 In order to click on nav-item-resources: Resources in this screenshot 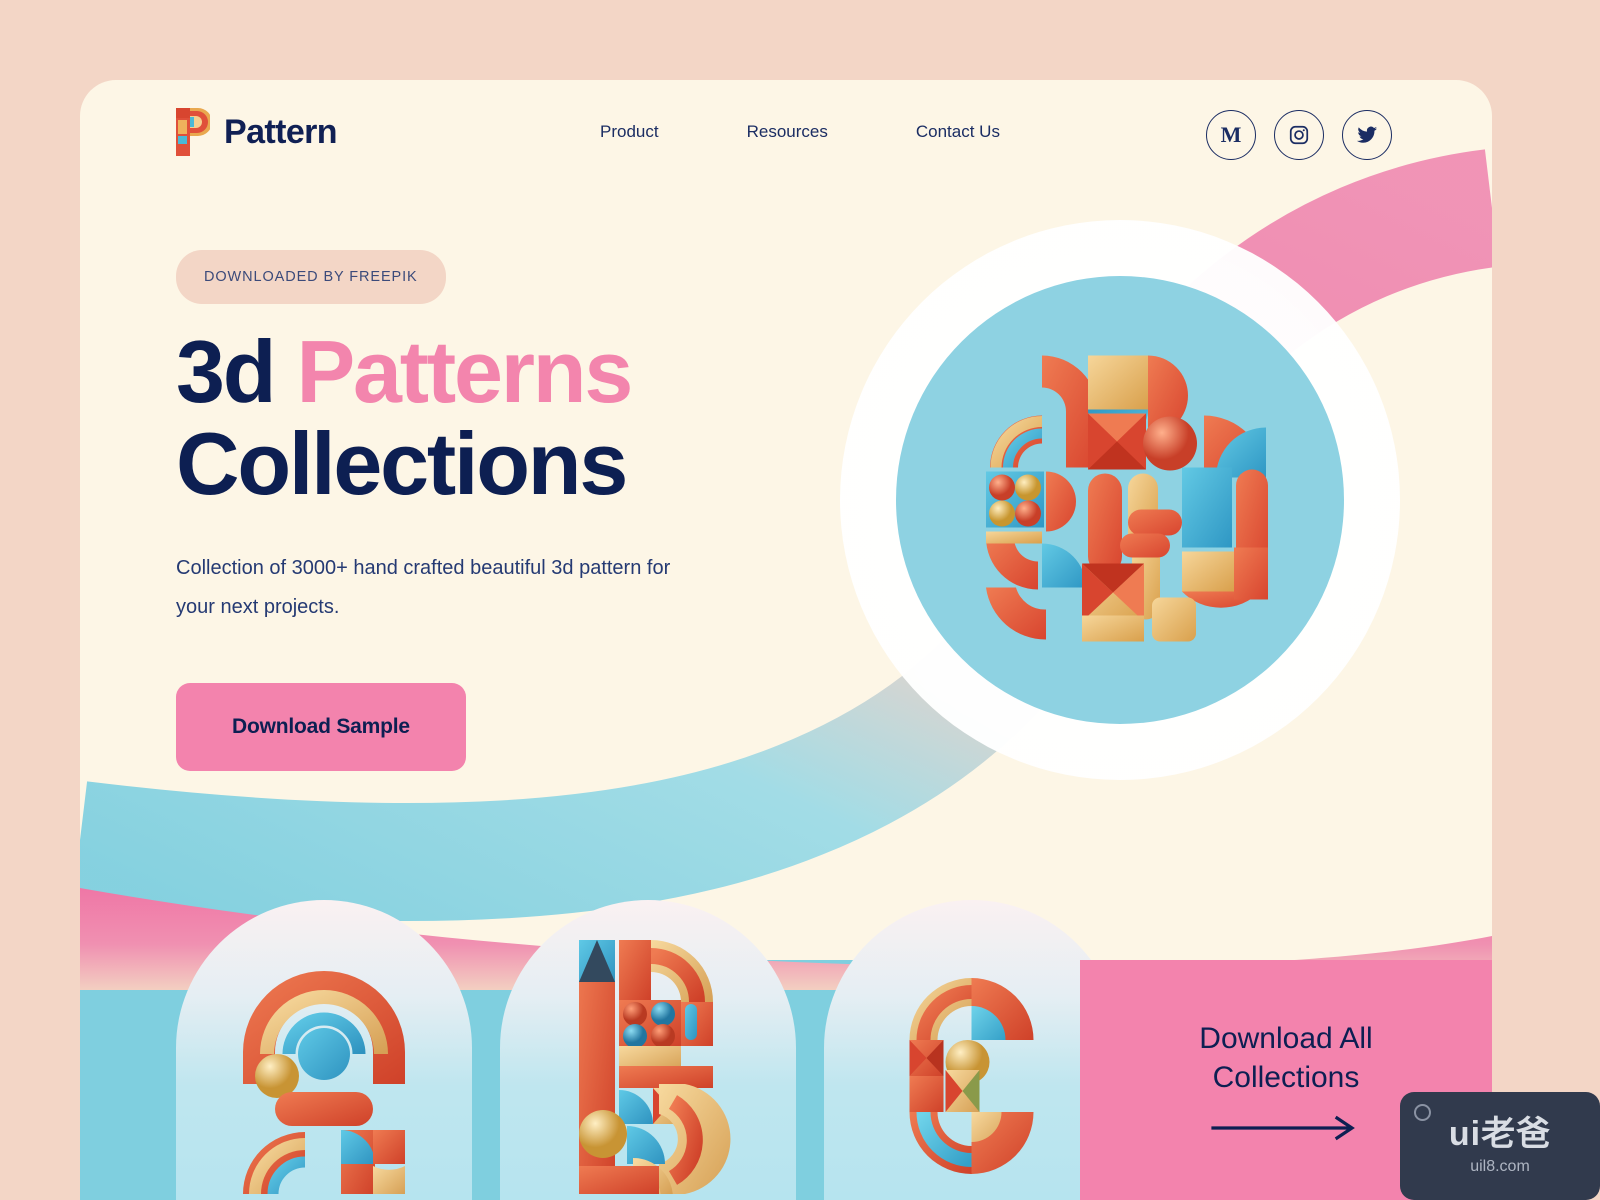, I will do `click(787, 132)`.